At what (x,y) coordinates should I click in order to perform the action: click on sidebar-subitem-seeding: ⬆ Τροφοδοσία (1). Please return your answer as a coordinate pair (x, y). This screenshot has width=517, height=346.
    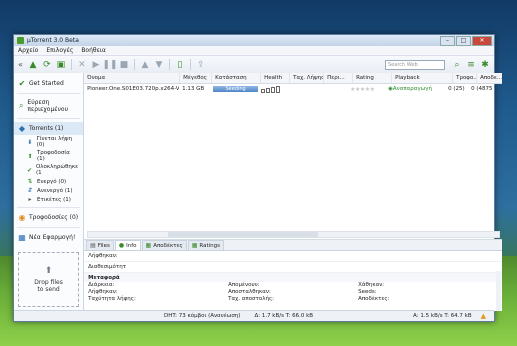
    Looking at the image, I should click on (48, 156).